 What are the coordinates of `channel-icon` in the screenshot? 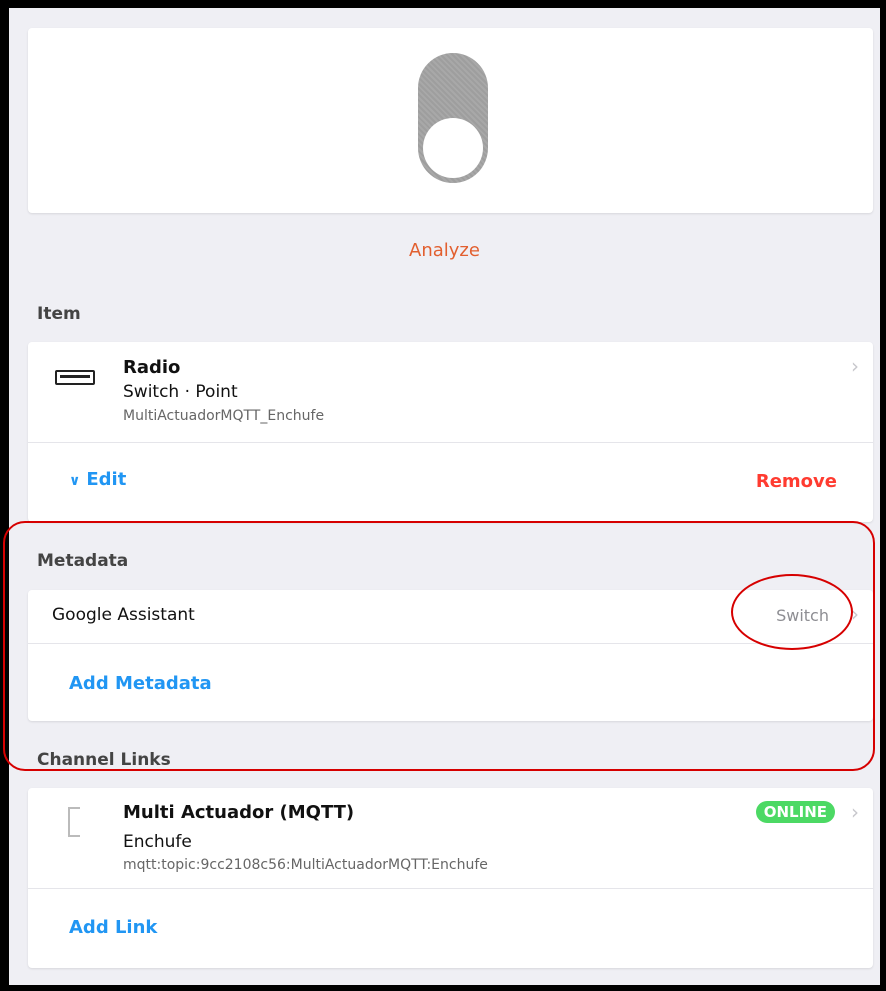 It's located at (76, 822).